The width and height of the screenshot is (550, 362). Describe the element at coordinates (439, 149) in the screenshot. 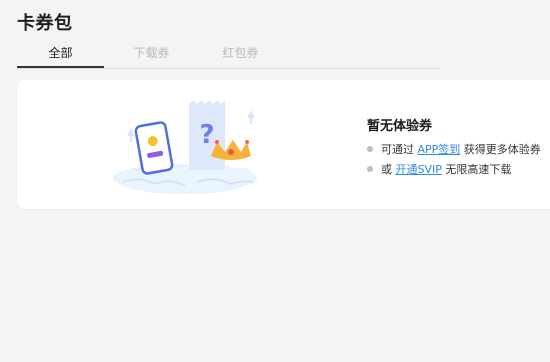

I see `app-checkin-link: APP签到` at that location.